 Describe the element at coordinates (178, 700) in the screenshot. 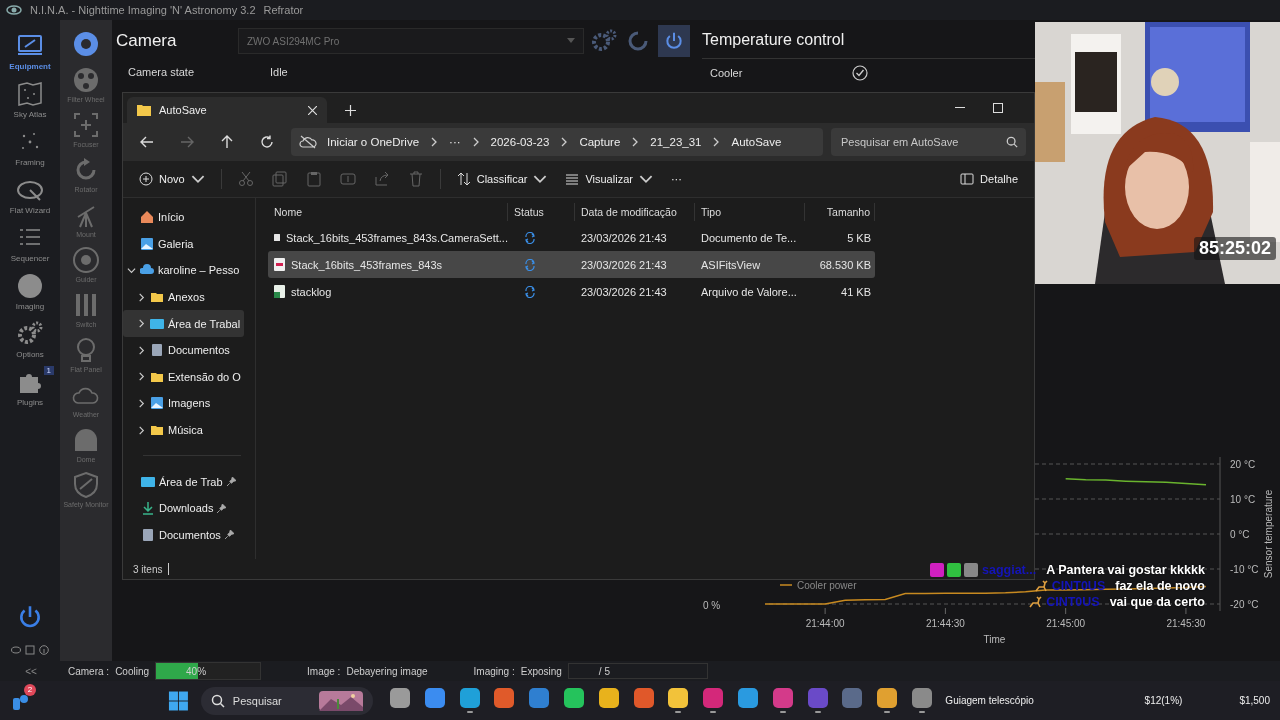

I see `windows-start-icon` at that location.